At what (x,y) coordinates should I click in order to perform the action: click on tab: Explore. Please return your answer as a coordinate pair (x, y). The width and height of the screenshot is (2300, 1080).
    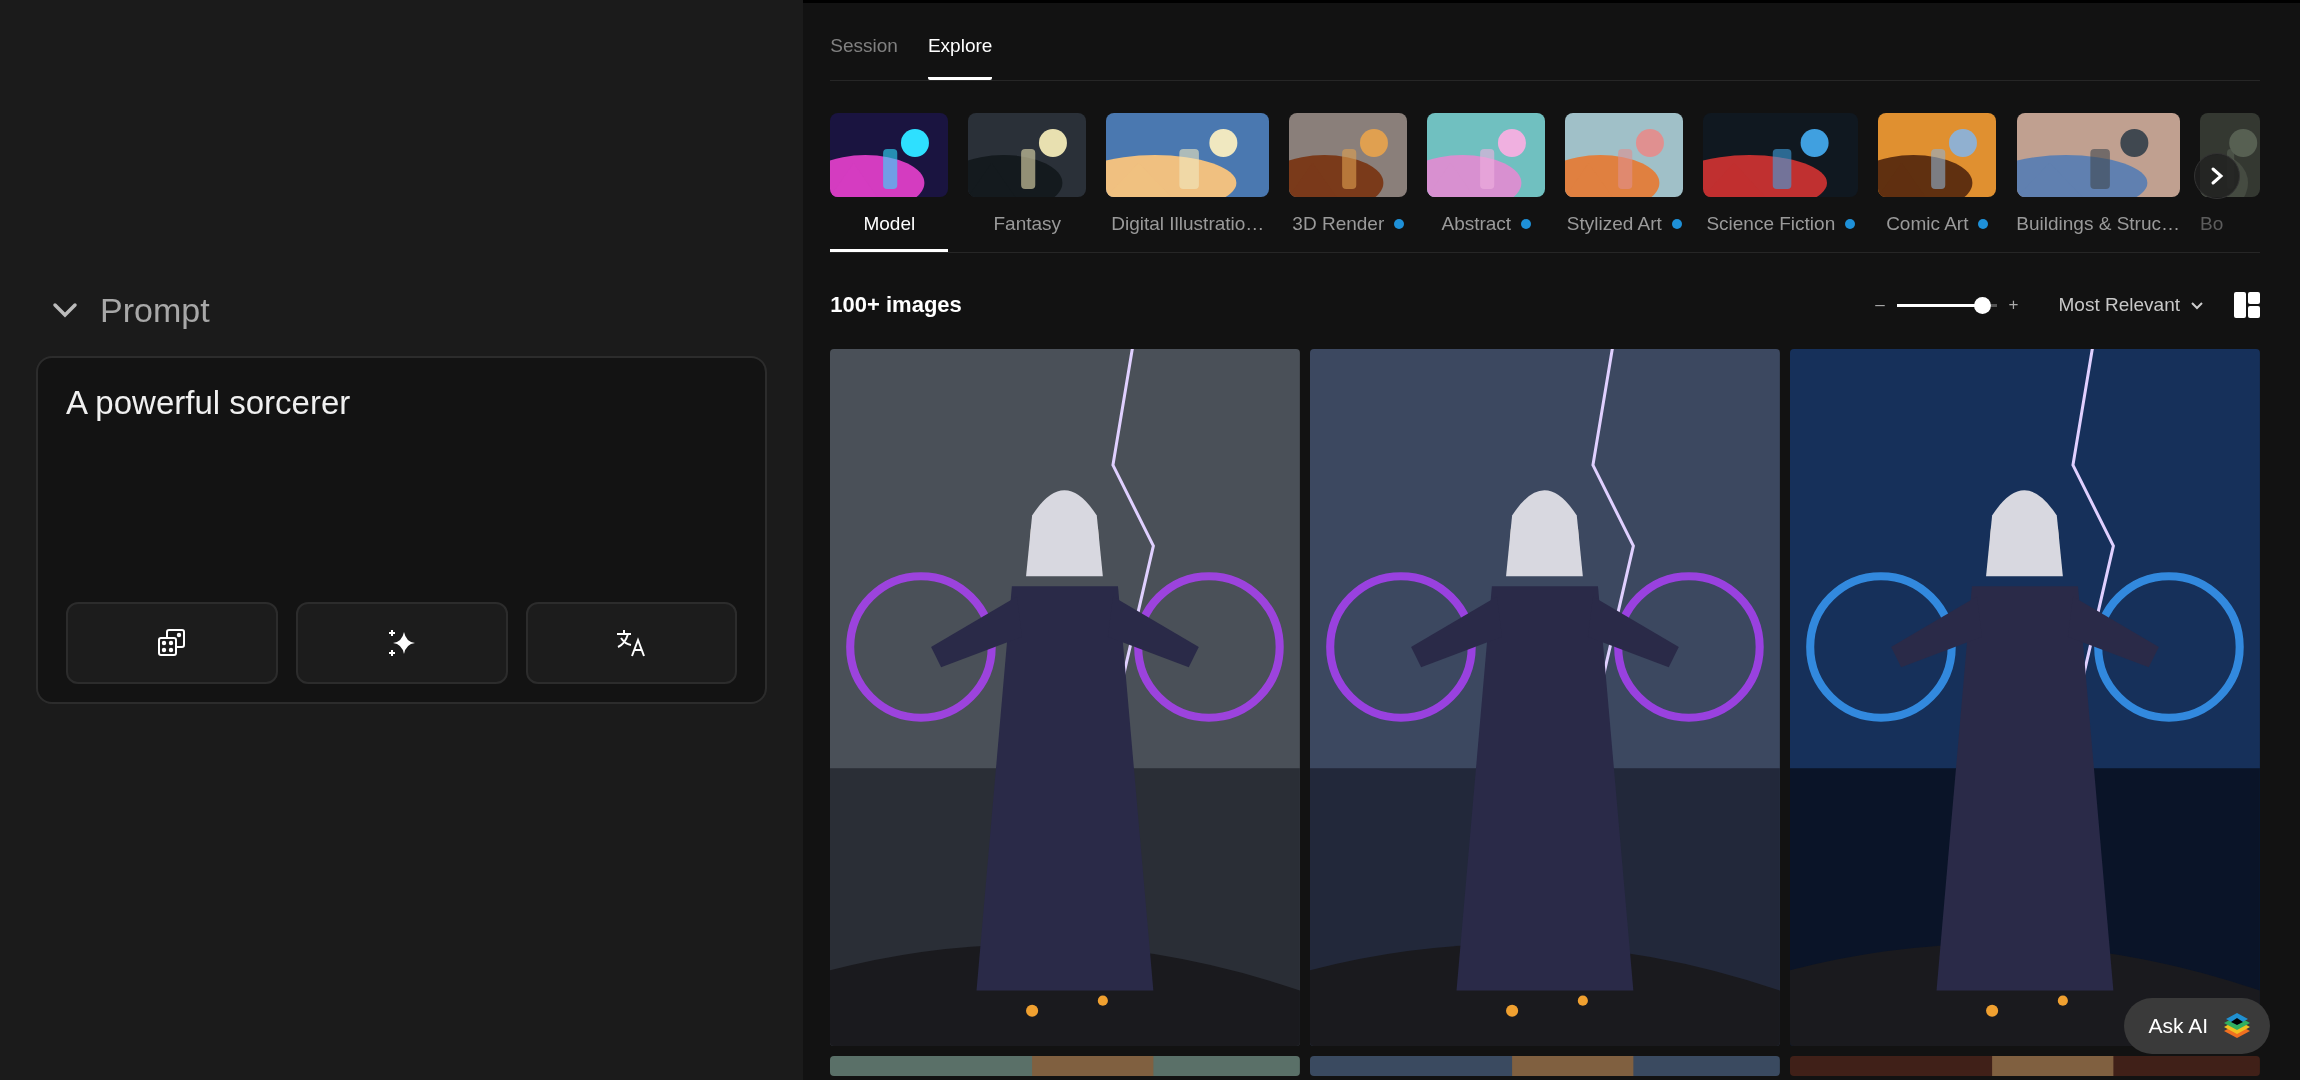
    Looking at the image, I should click on (960, 57).